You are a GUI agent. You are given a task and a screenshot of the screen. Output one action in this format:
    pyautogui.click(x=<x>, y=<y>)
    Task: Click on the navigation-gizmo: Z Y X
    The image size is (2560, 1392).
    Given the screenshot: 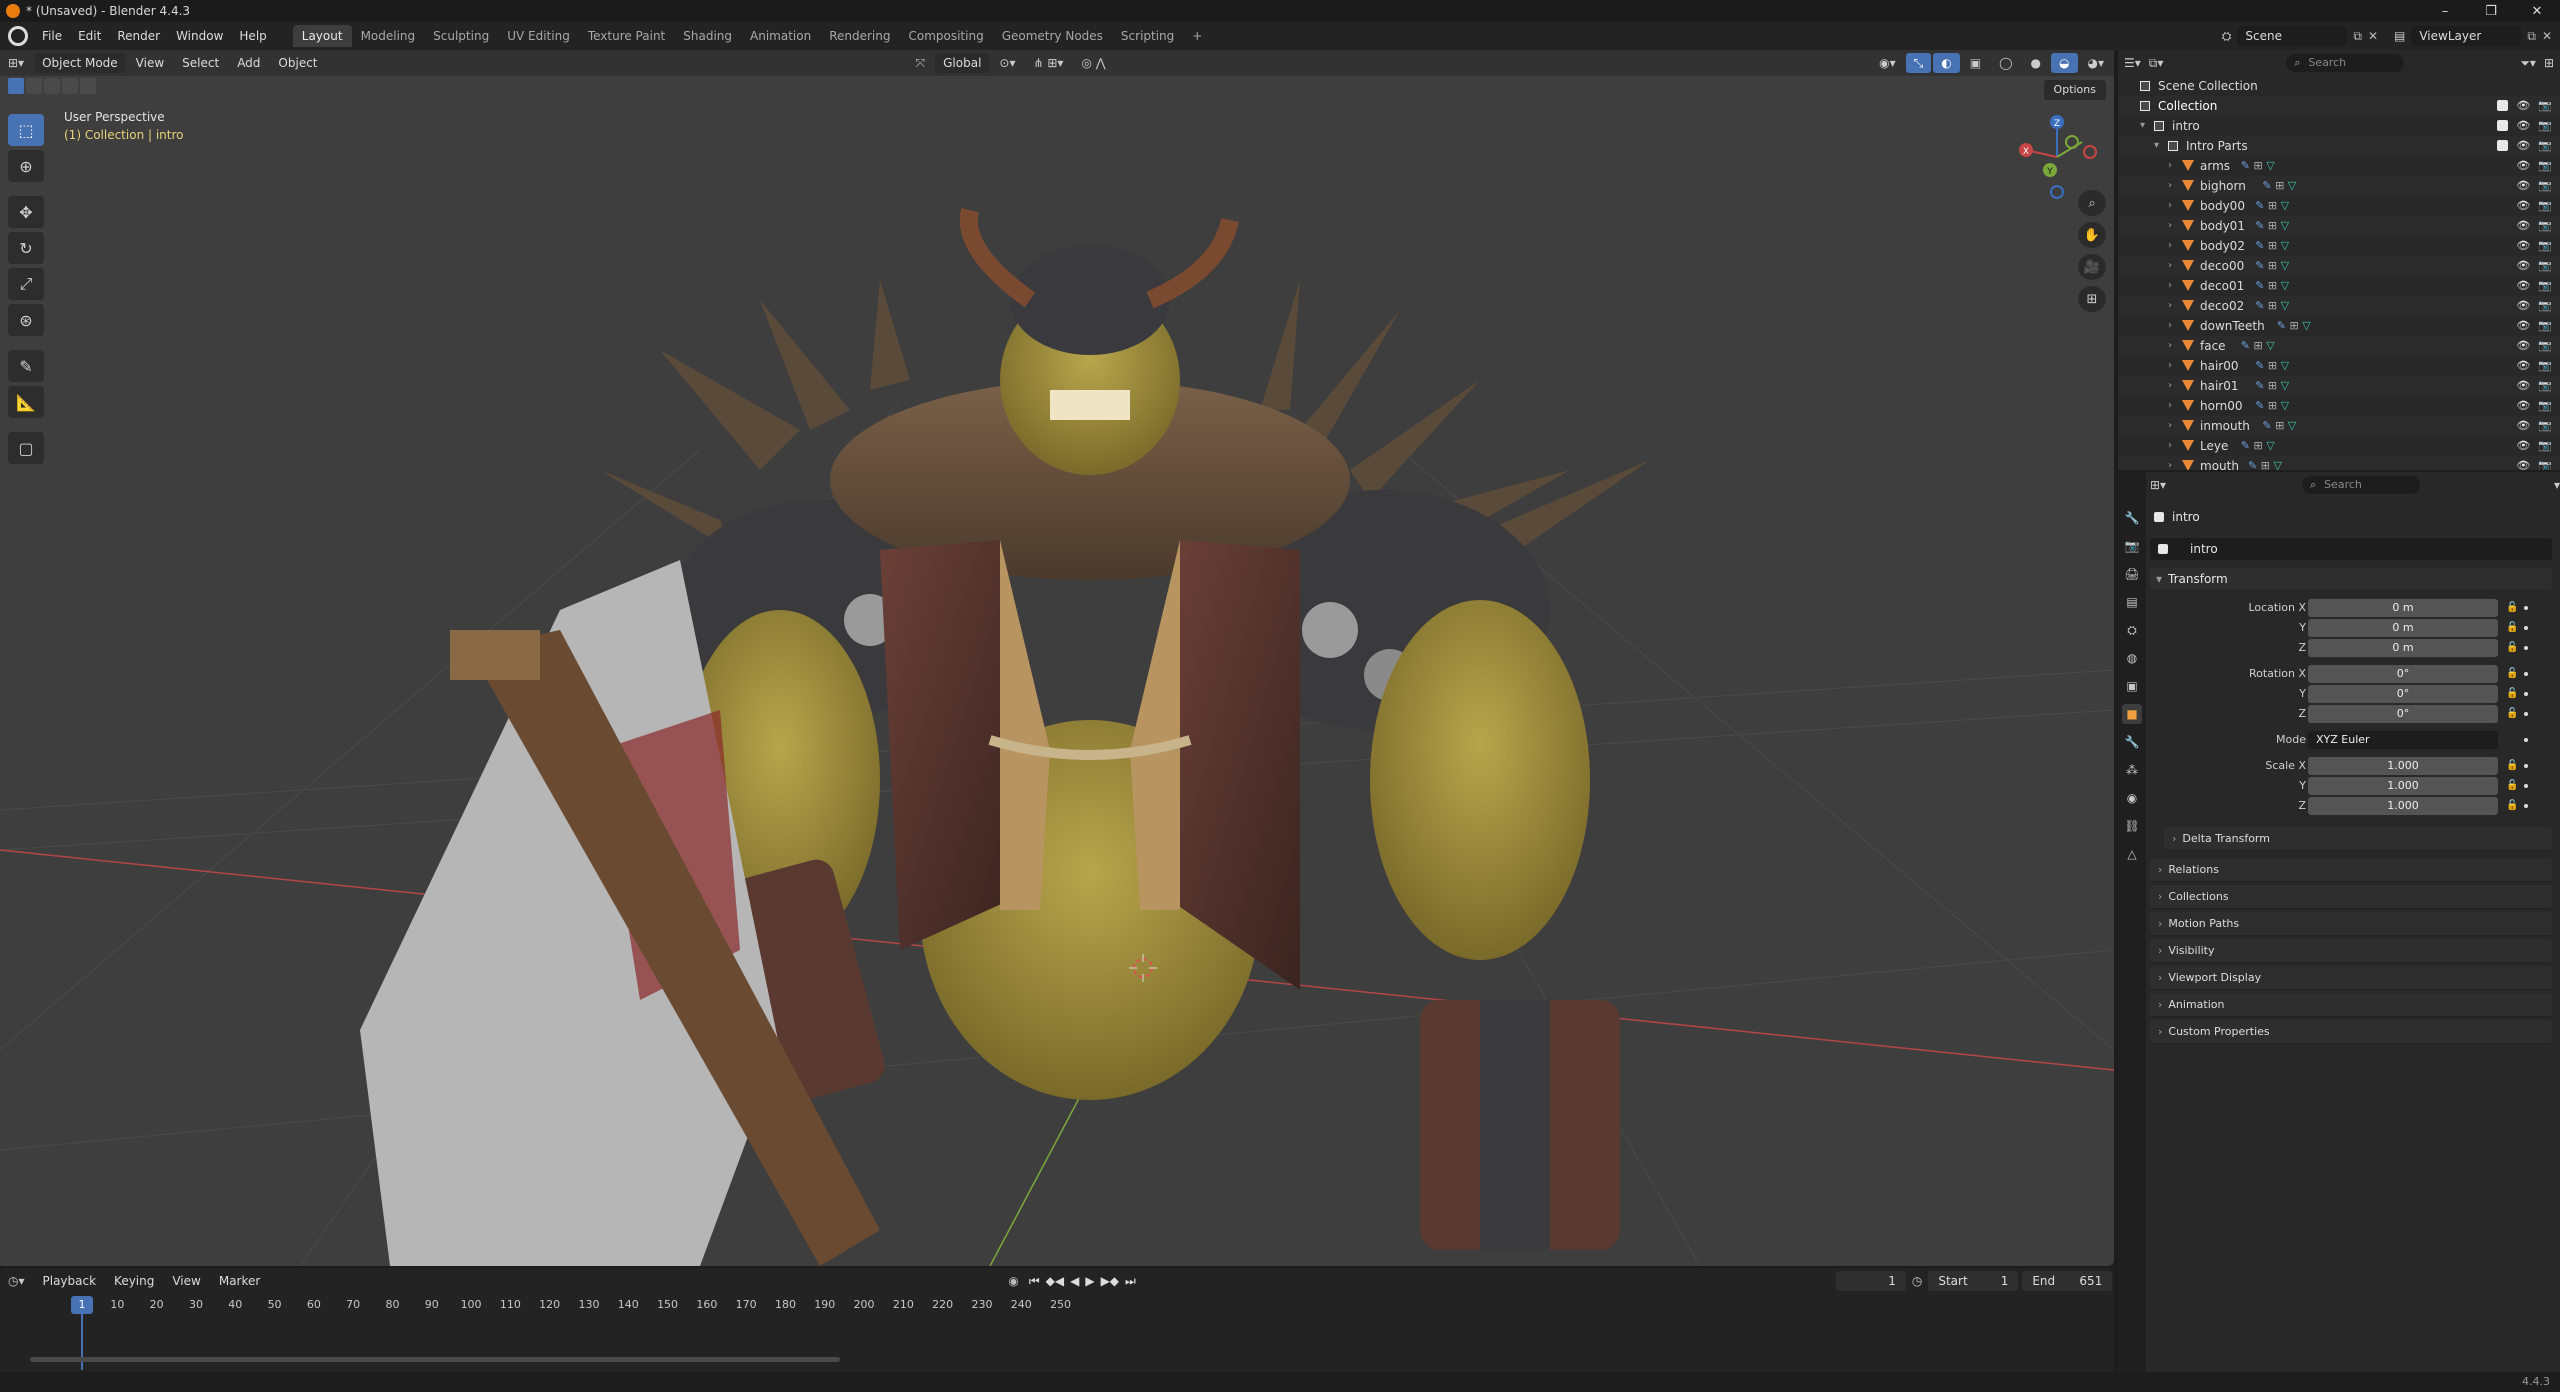 What is the action you would take?
    pyautogui.click(x=2057, y=157)
    